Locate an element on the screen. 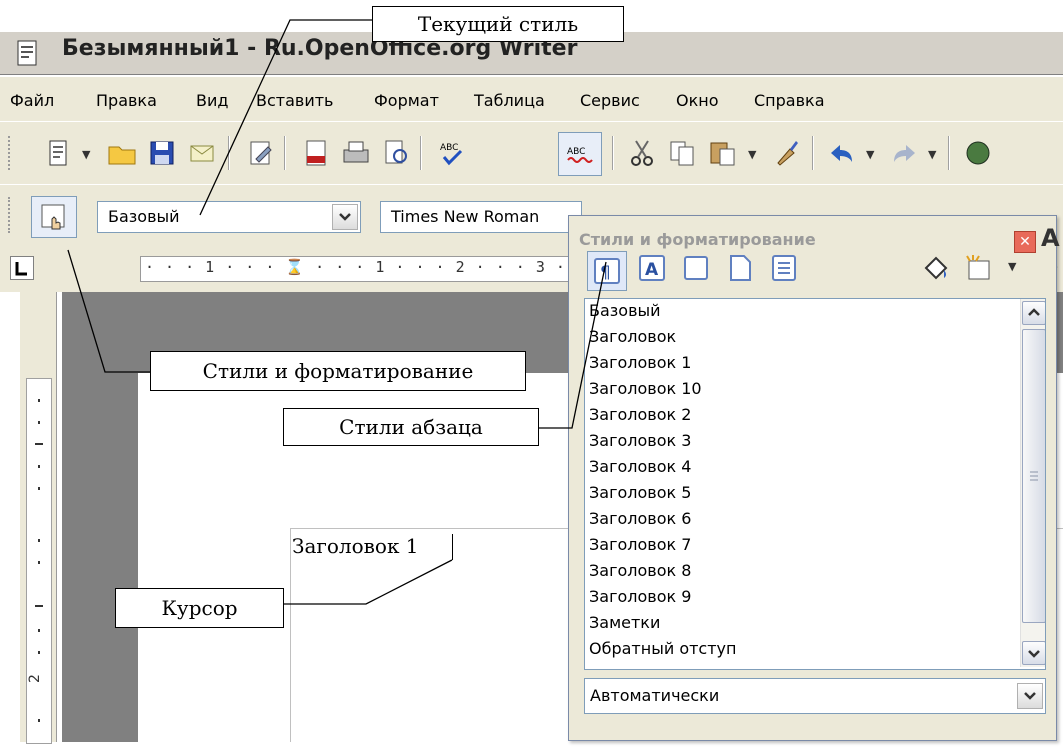 This screenshot has height=747, width=1063. scroll-thumb is located at coordinates (1033, 476).